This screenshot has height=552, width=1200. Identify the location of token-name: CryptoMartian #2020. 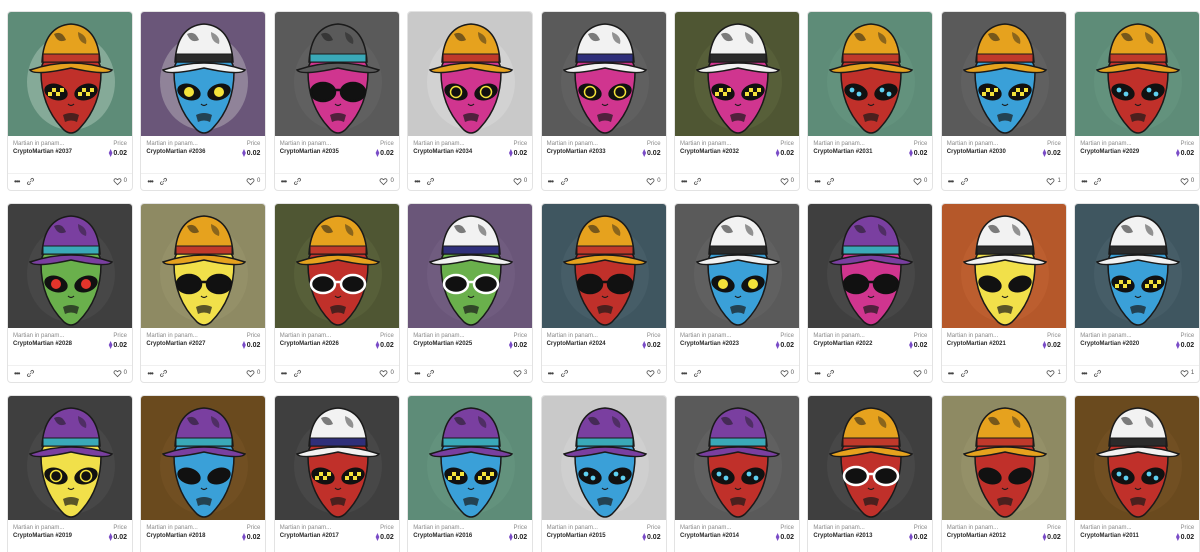
(1109, 344).